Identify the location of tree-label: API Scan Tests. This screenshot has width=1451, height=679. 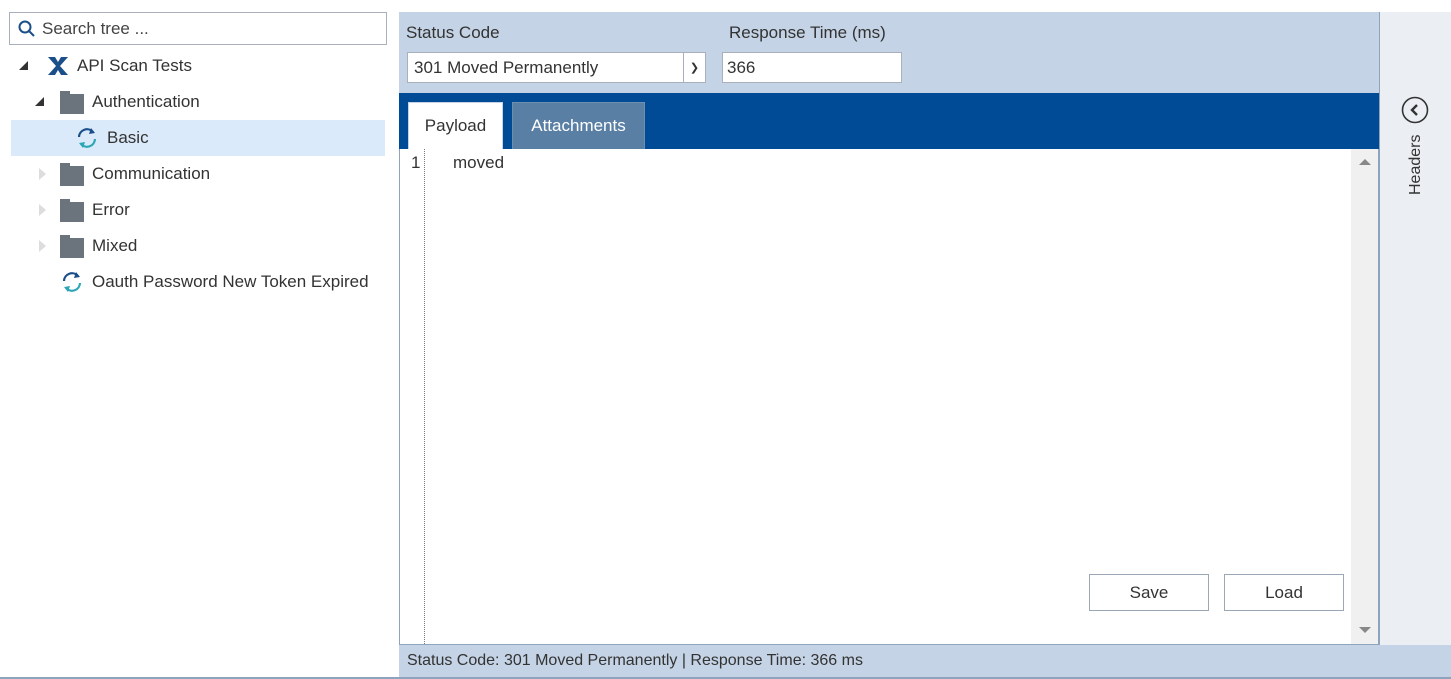
(134, 65).